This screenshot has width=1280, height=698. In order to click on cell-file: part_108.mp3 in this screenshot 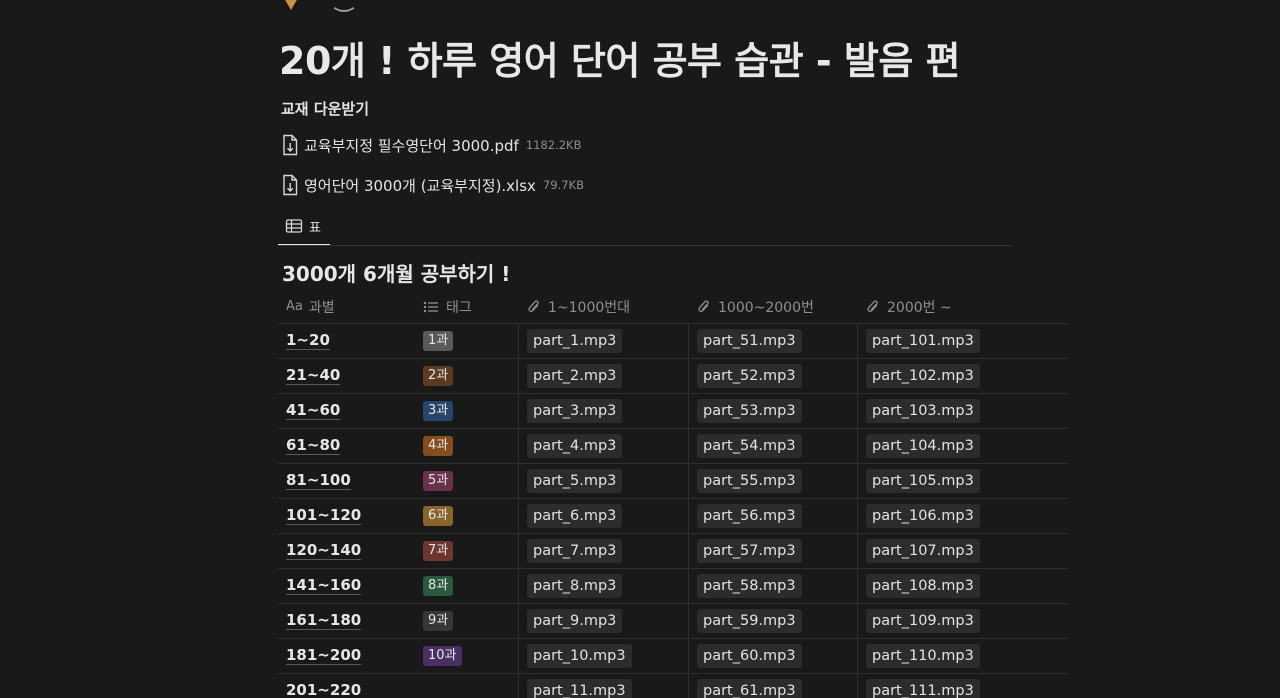, I will do `click(962, 586)`.